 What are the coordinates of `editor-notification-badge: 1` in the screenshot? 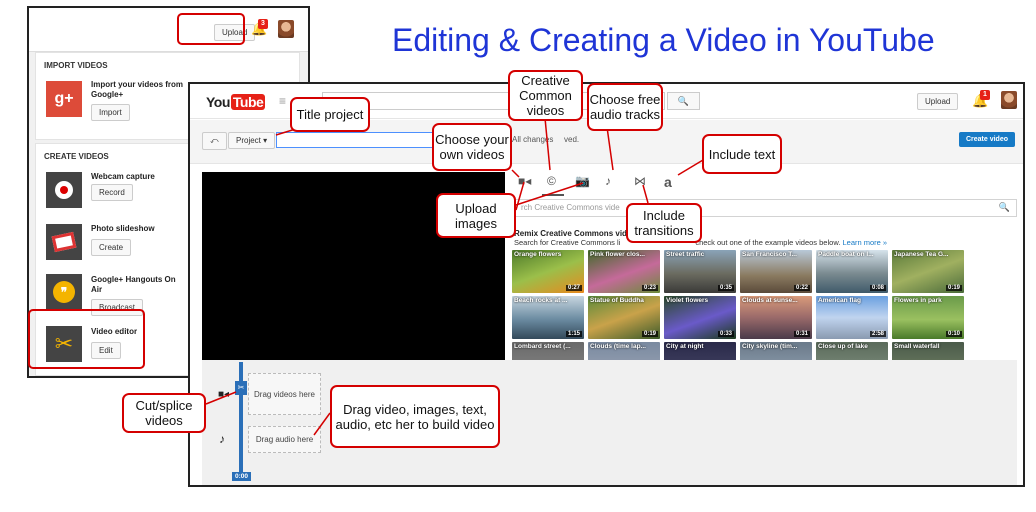 It's located at (985, 95).